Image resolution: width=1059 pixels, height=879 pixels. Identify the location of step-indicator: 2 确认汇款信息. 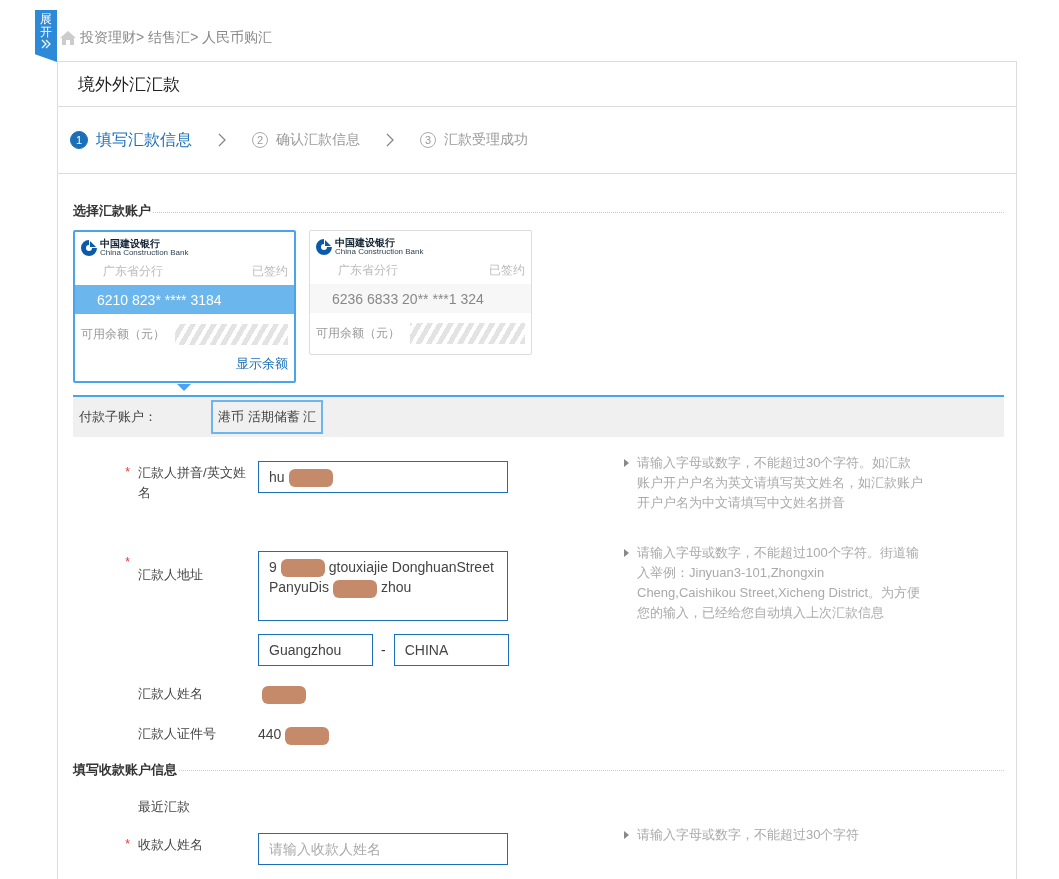
(306, 140).